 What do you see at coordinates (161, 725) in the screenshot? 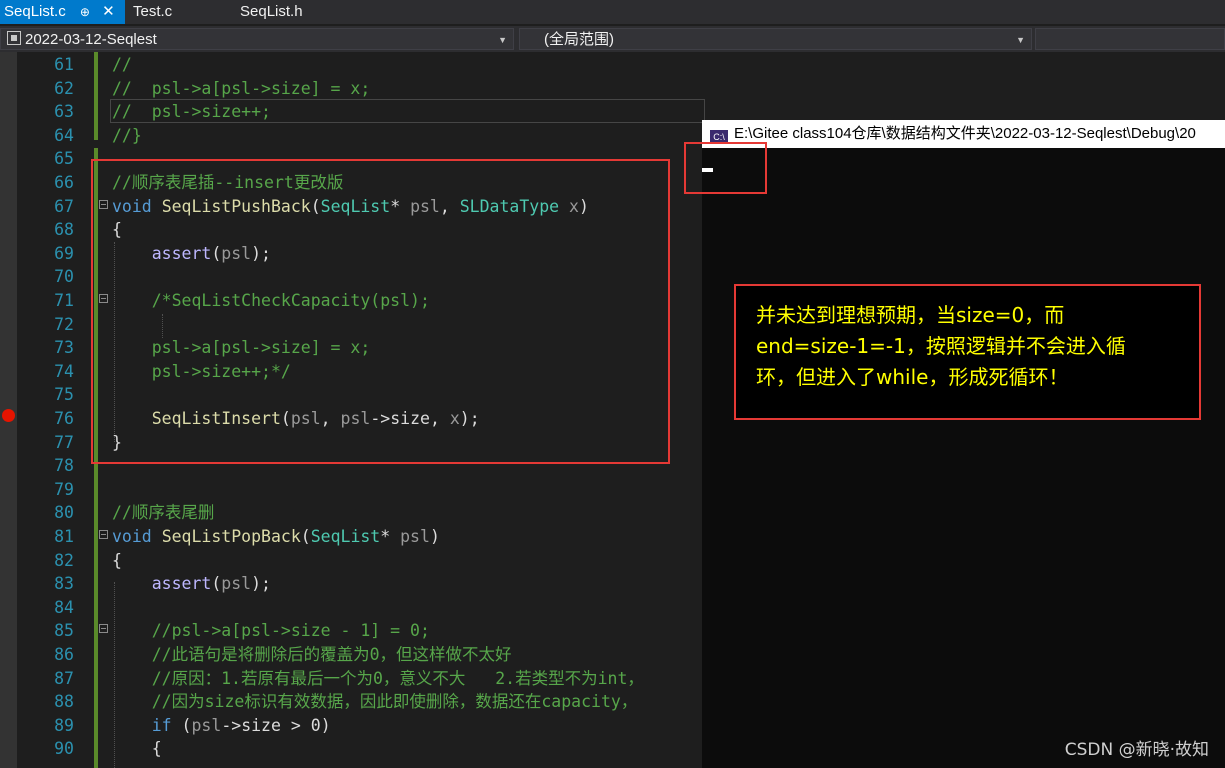
I see `code-token: if` at bounding box center [161, 725].